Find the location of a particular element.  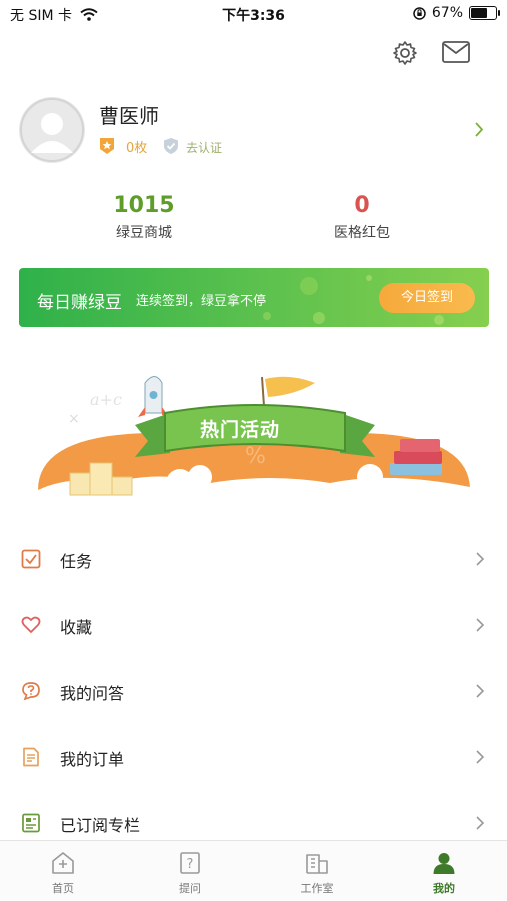

medal-icon is located at coordinates (107, 146).